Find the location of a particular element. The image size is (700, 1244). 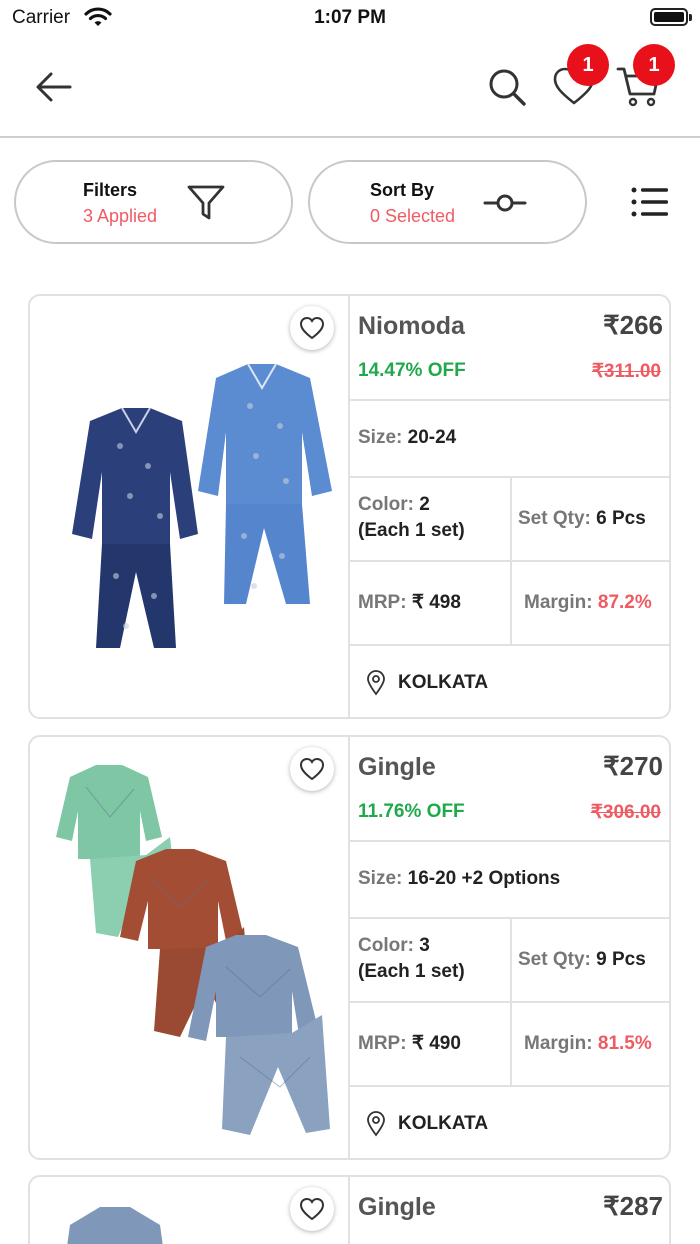

color-qty-row: Color: 3 (Each 1 set) Set Qty: 9 Pcs is located at coordinates (509, 961).